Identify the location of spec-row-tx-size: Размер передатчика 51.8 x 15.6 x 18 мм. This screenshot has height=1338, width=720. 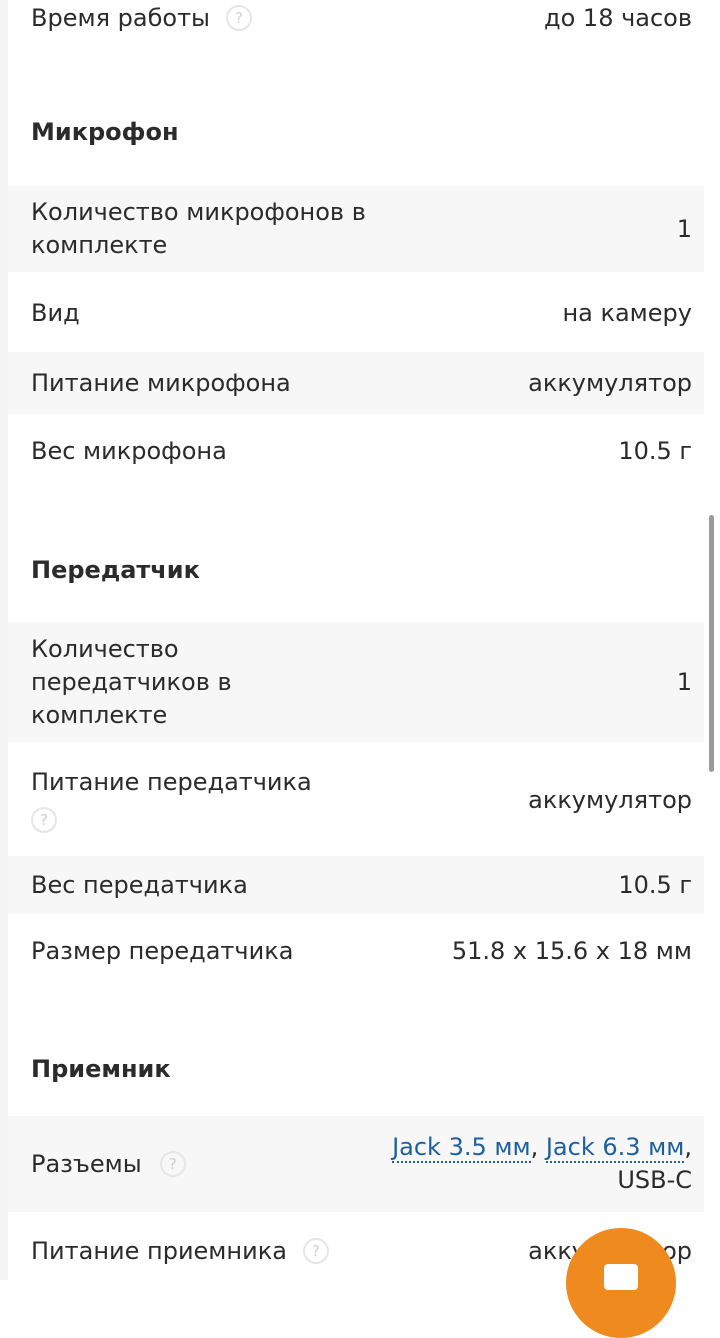
(356, 951).